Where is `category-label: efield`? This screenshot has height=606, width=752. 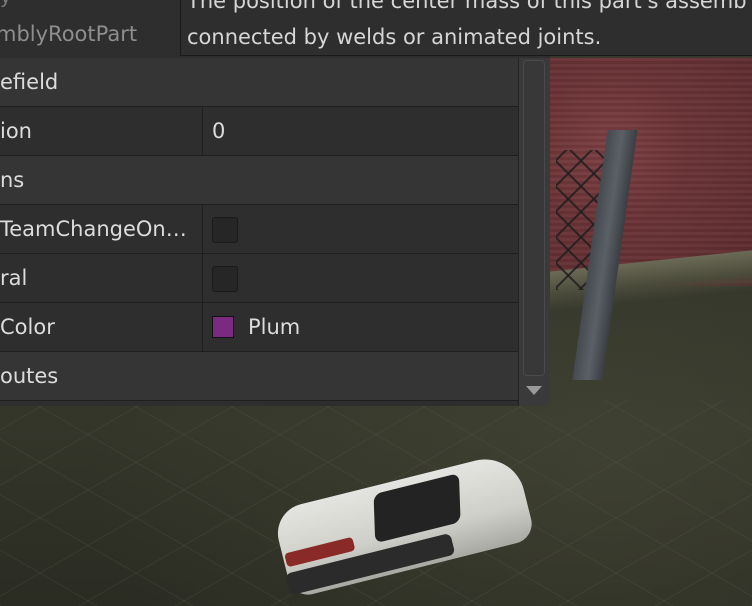
category-label: efield is located at coordinates (29, 82).